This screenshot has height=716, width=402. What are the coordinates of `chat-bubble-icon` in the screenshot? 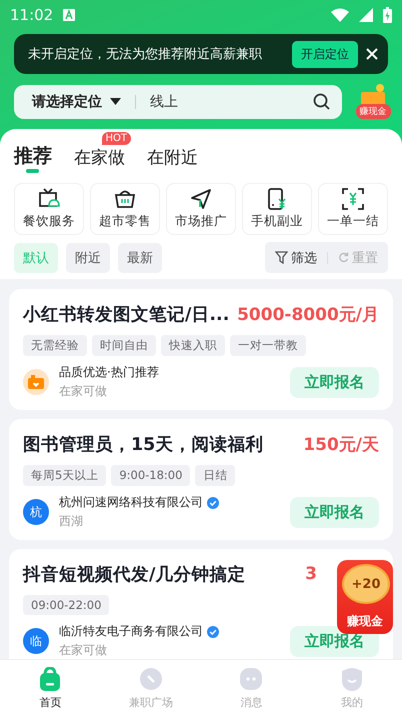 It's located at (251, 678).